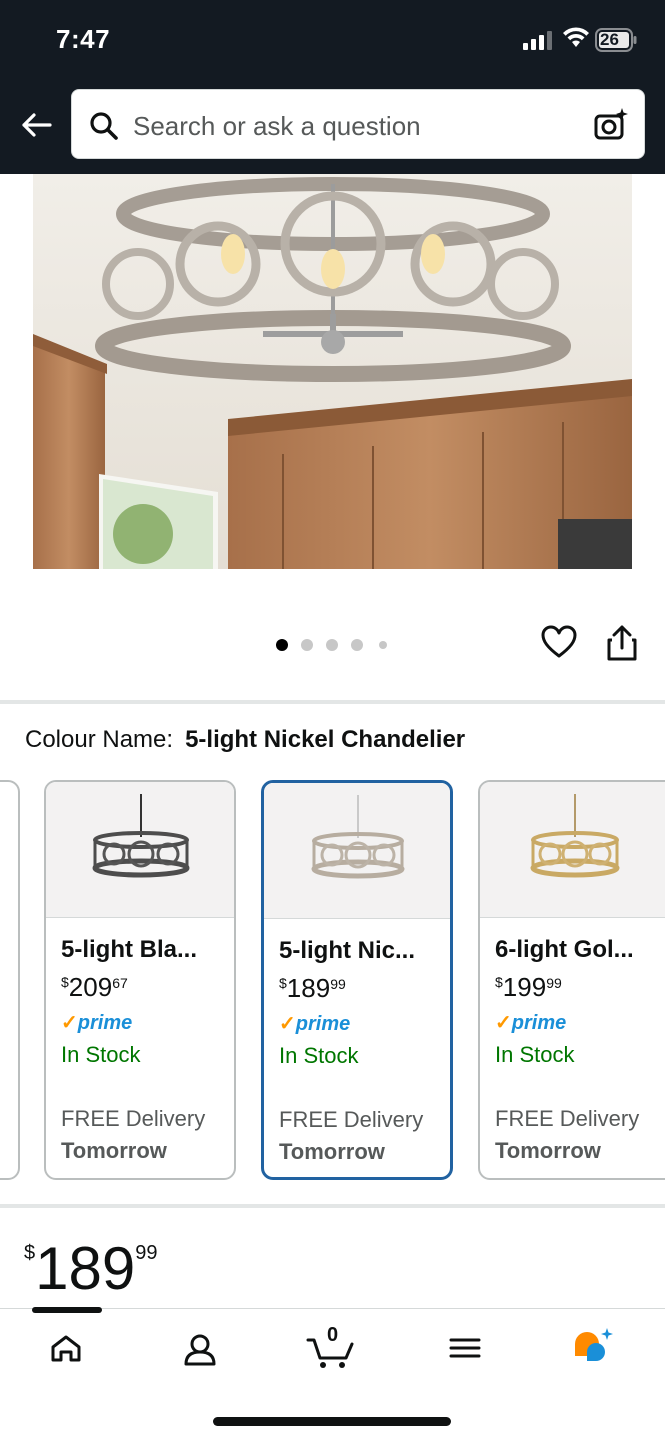  I want to click on variant-card-partial, so click(10, 980).